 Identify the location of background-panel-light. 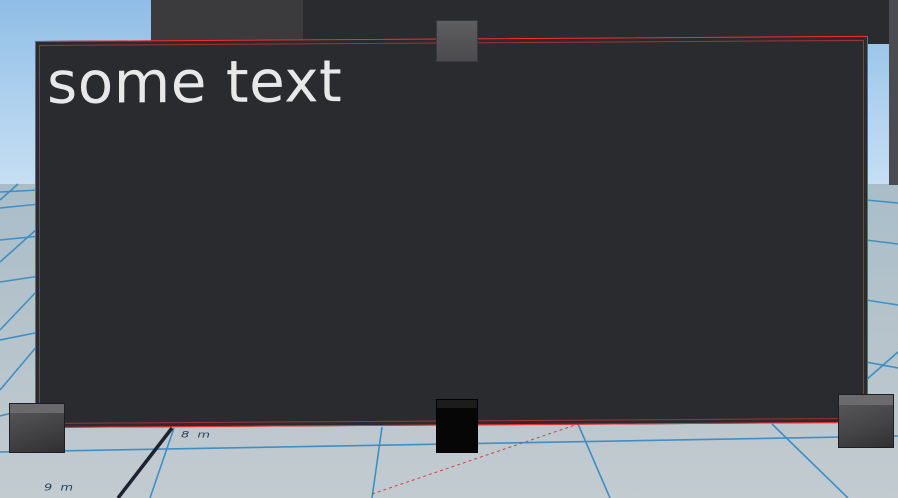
(227, 22).